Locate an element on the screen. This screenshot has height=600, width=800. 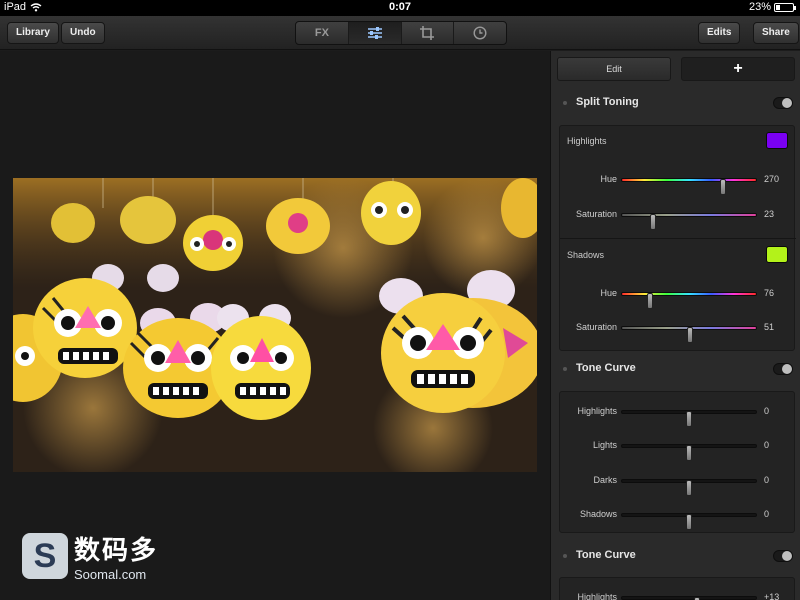
slider-tone-lights: Lights 0 is located at coordinates (678, 449).